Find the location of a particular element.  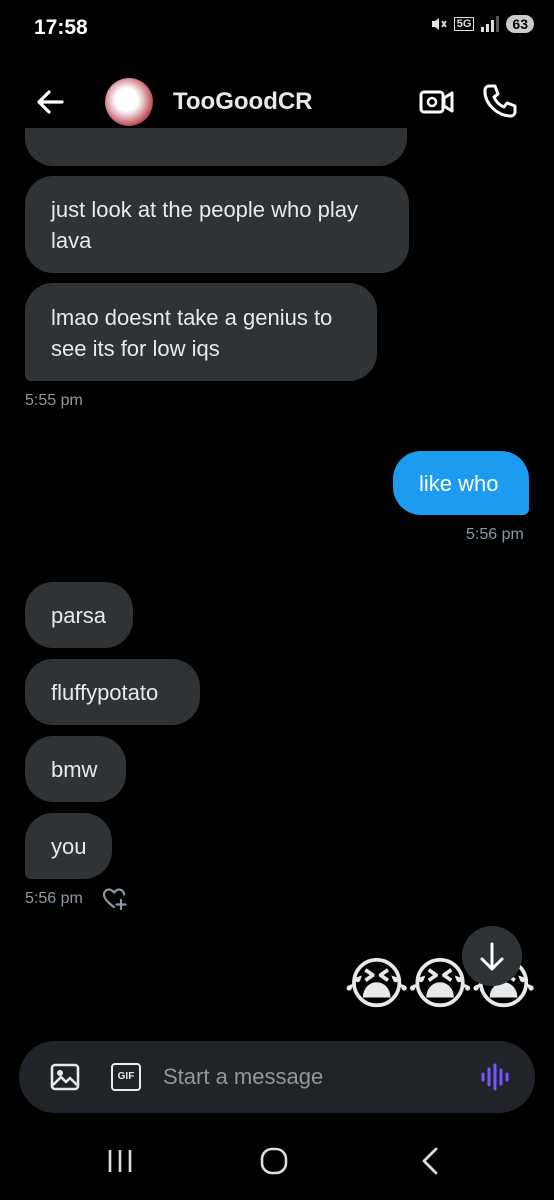

arrow-down-icon is located at coordinates (492, 956).